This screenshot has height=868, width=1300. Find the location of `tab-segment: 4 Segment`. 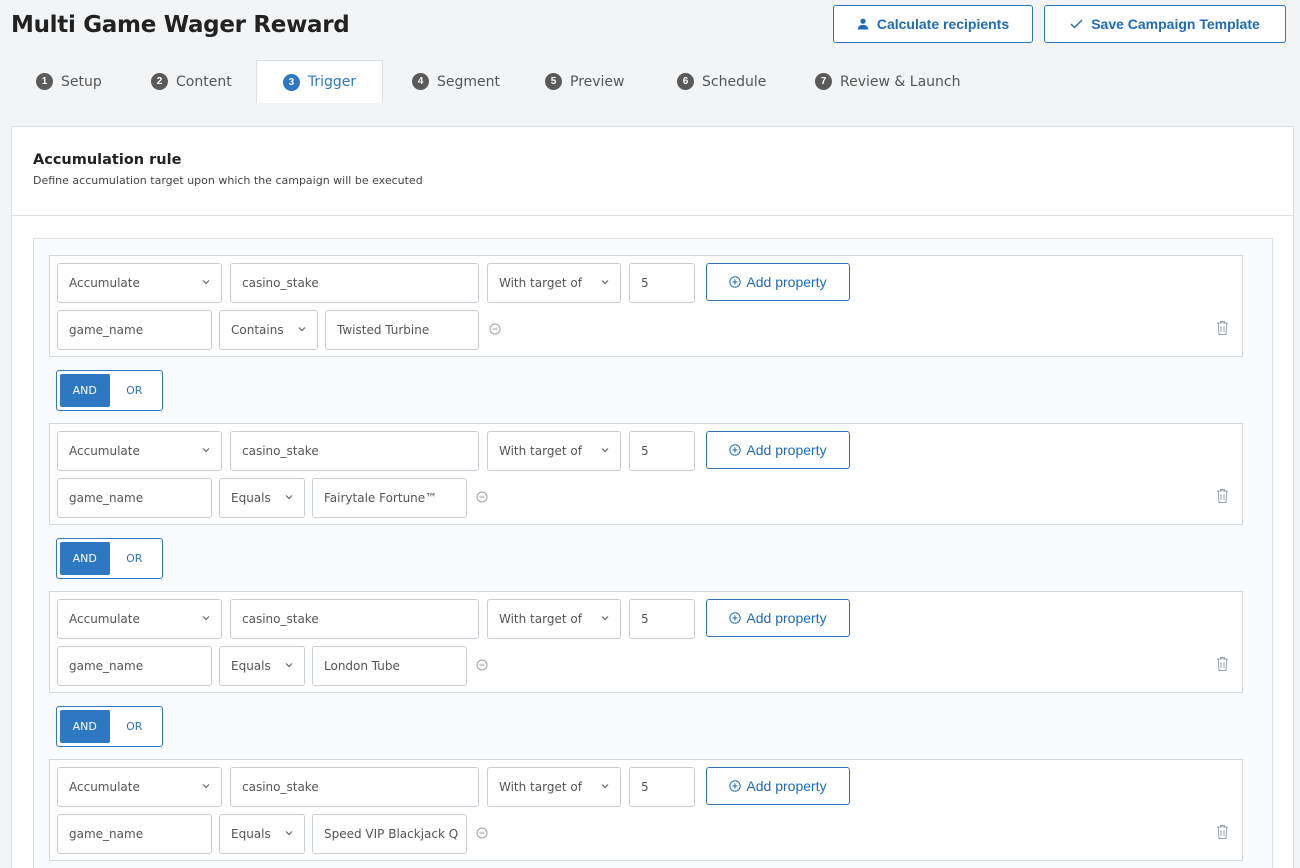

tab-segment: 4 Segment is located at coordinates (456, 81).